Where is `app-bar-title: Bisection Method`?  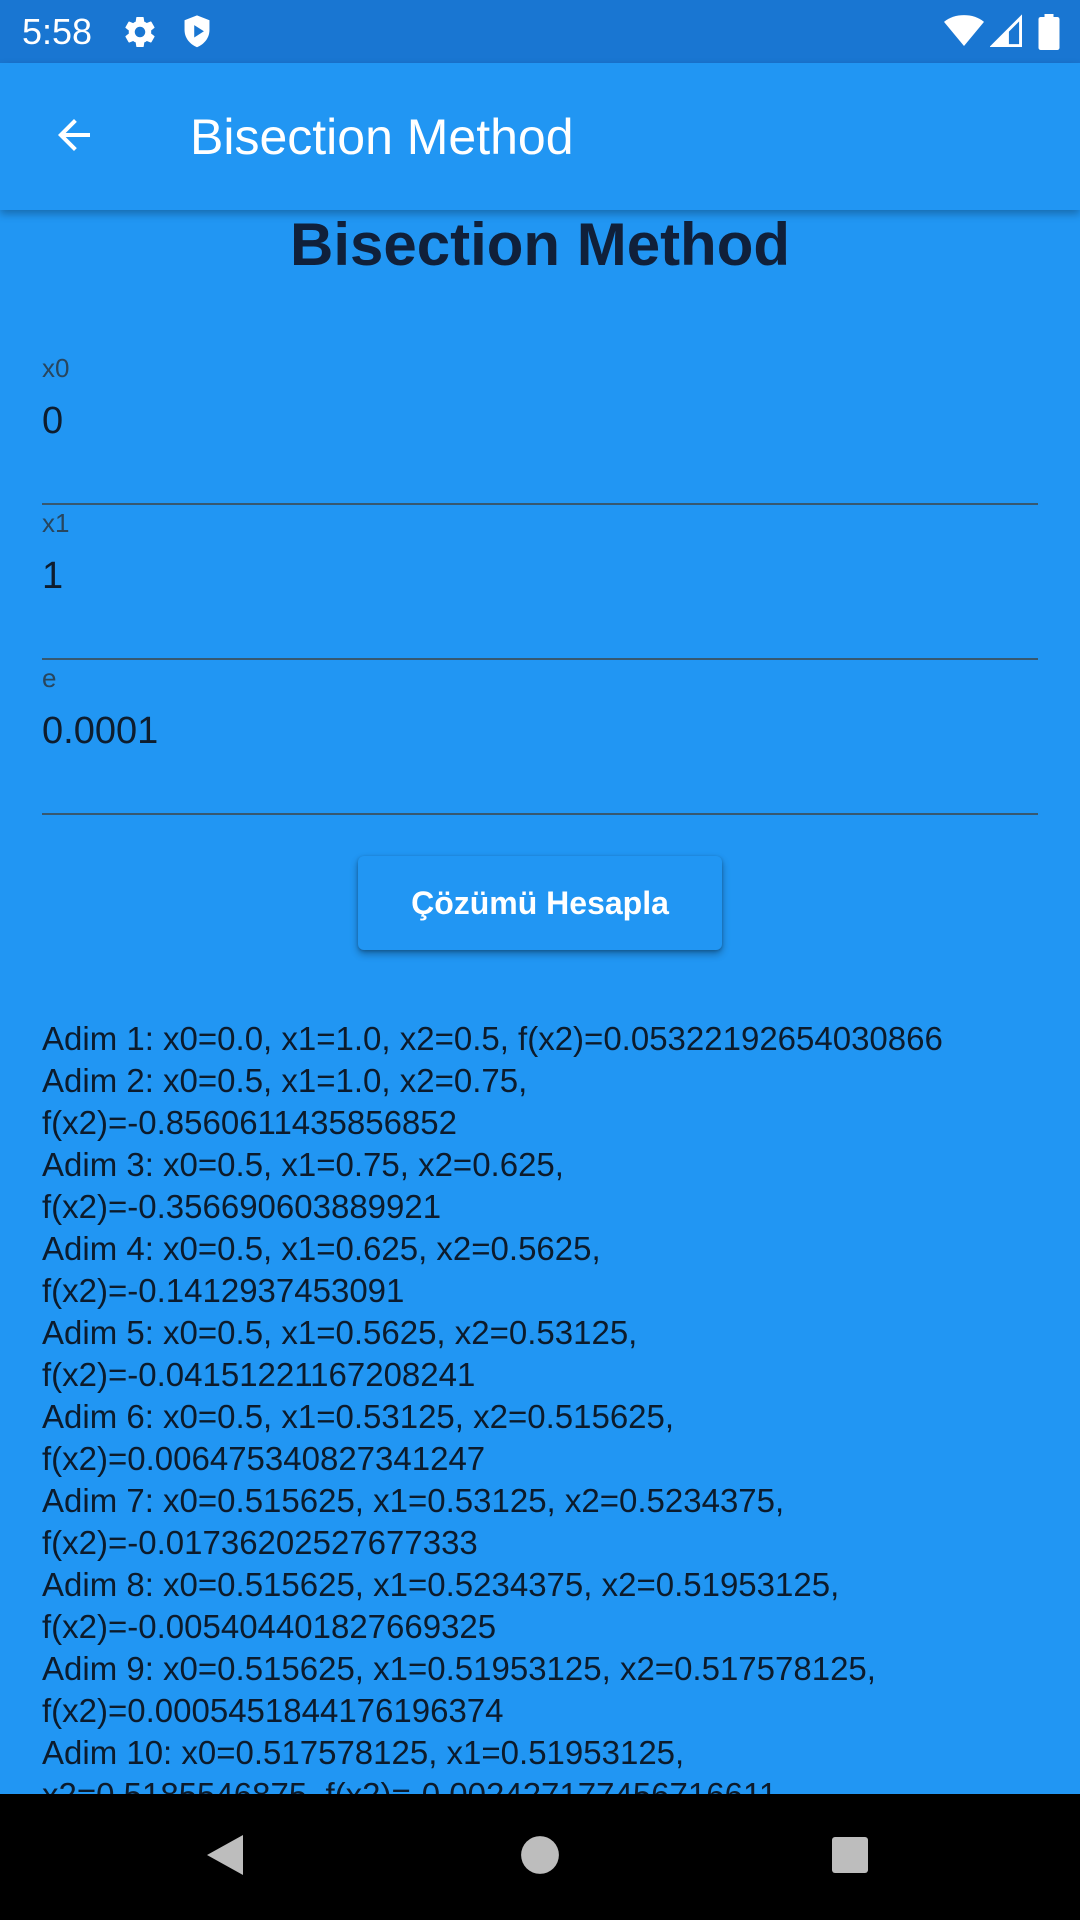
app-bar-title: Bisection Method is located at coordinates (382, 137).